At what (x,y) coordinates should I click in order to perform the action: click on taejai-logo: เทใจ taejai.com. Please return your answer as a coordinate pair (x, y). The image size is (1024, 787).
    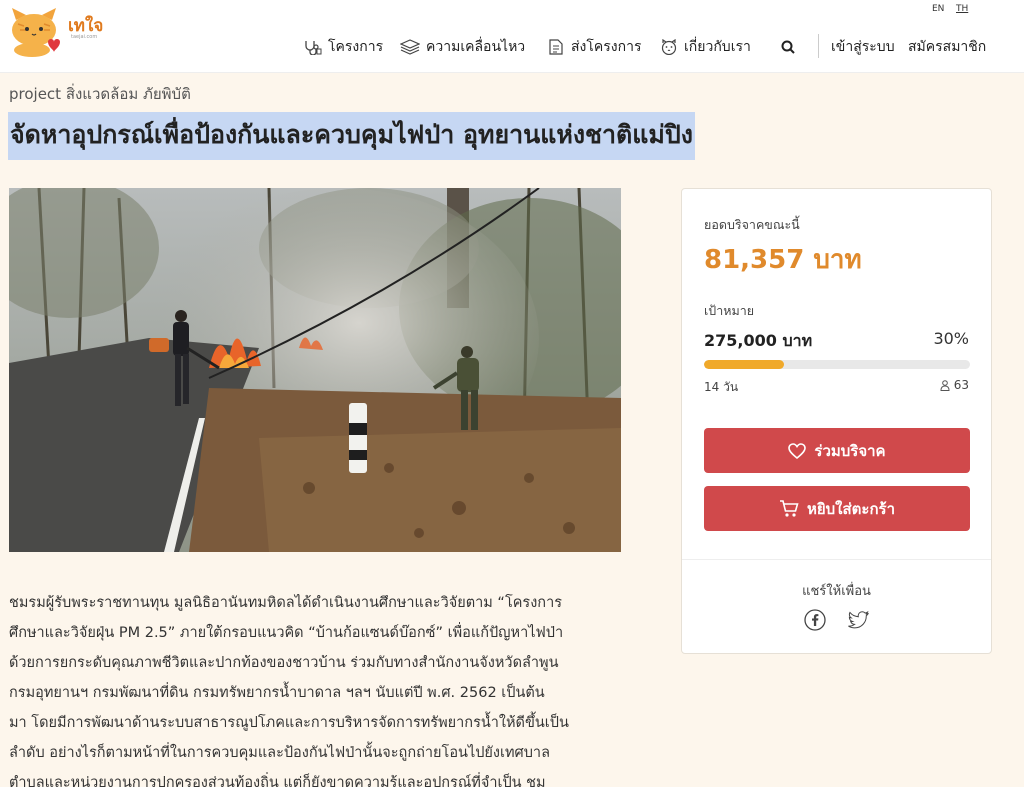
    Looking at the image, I should click on (55, 32).